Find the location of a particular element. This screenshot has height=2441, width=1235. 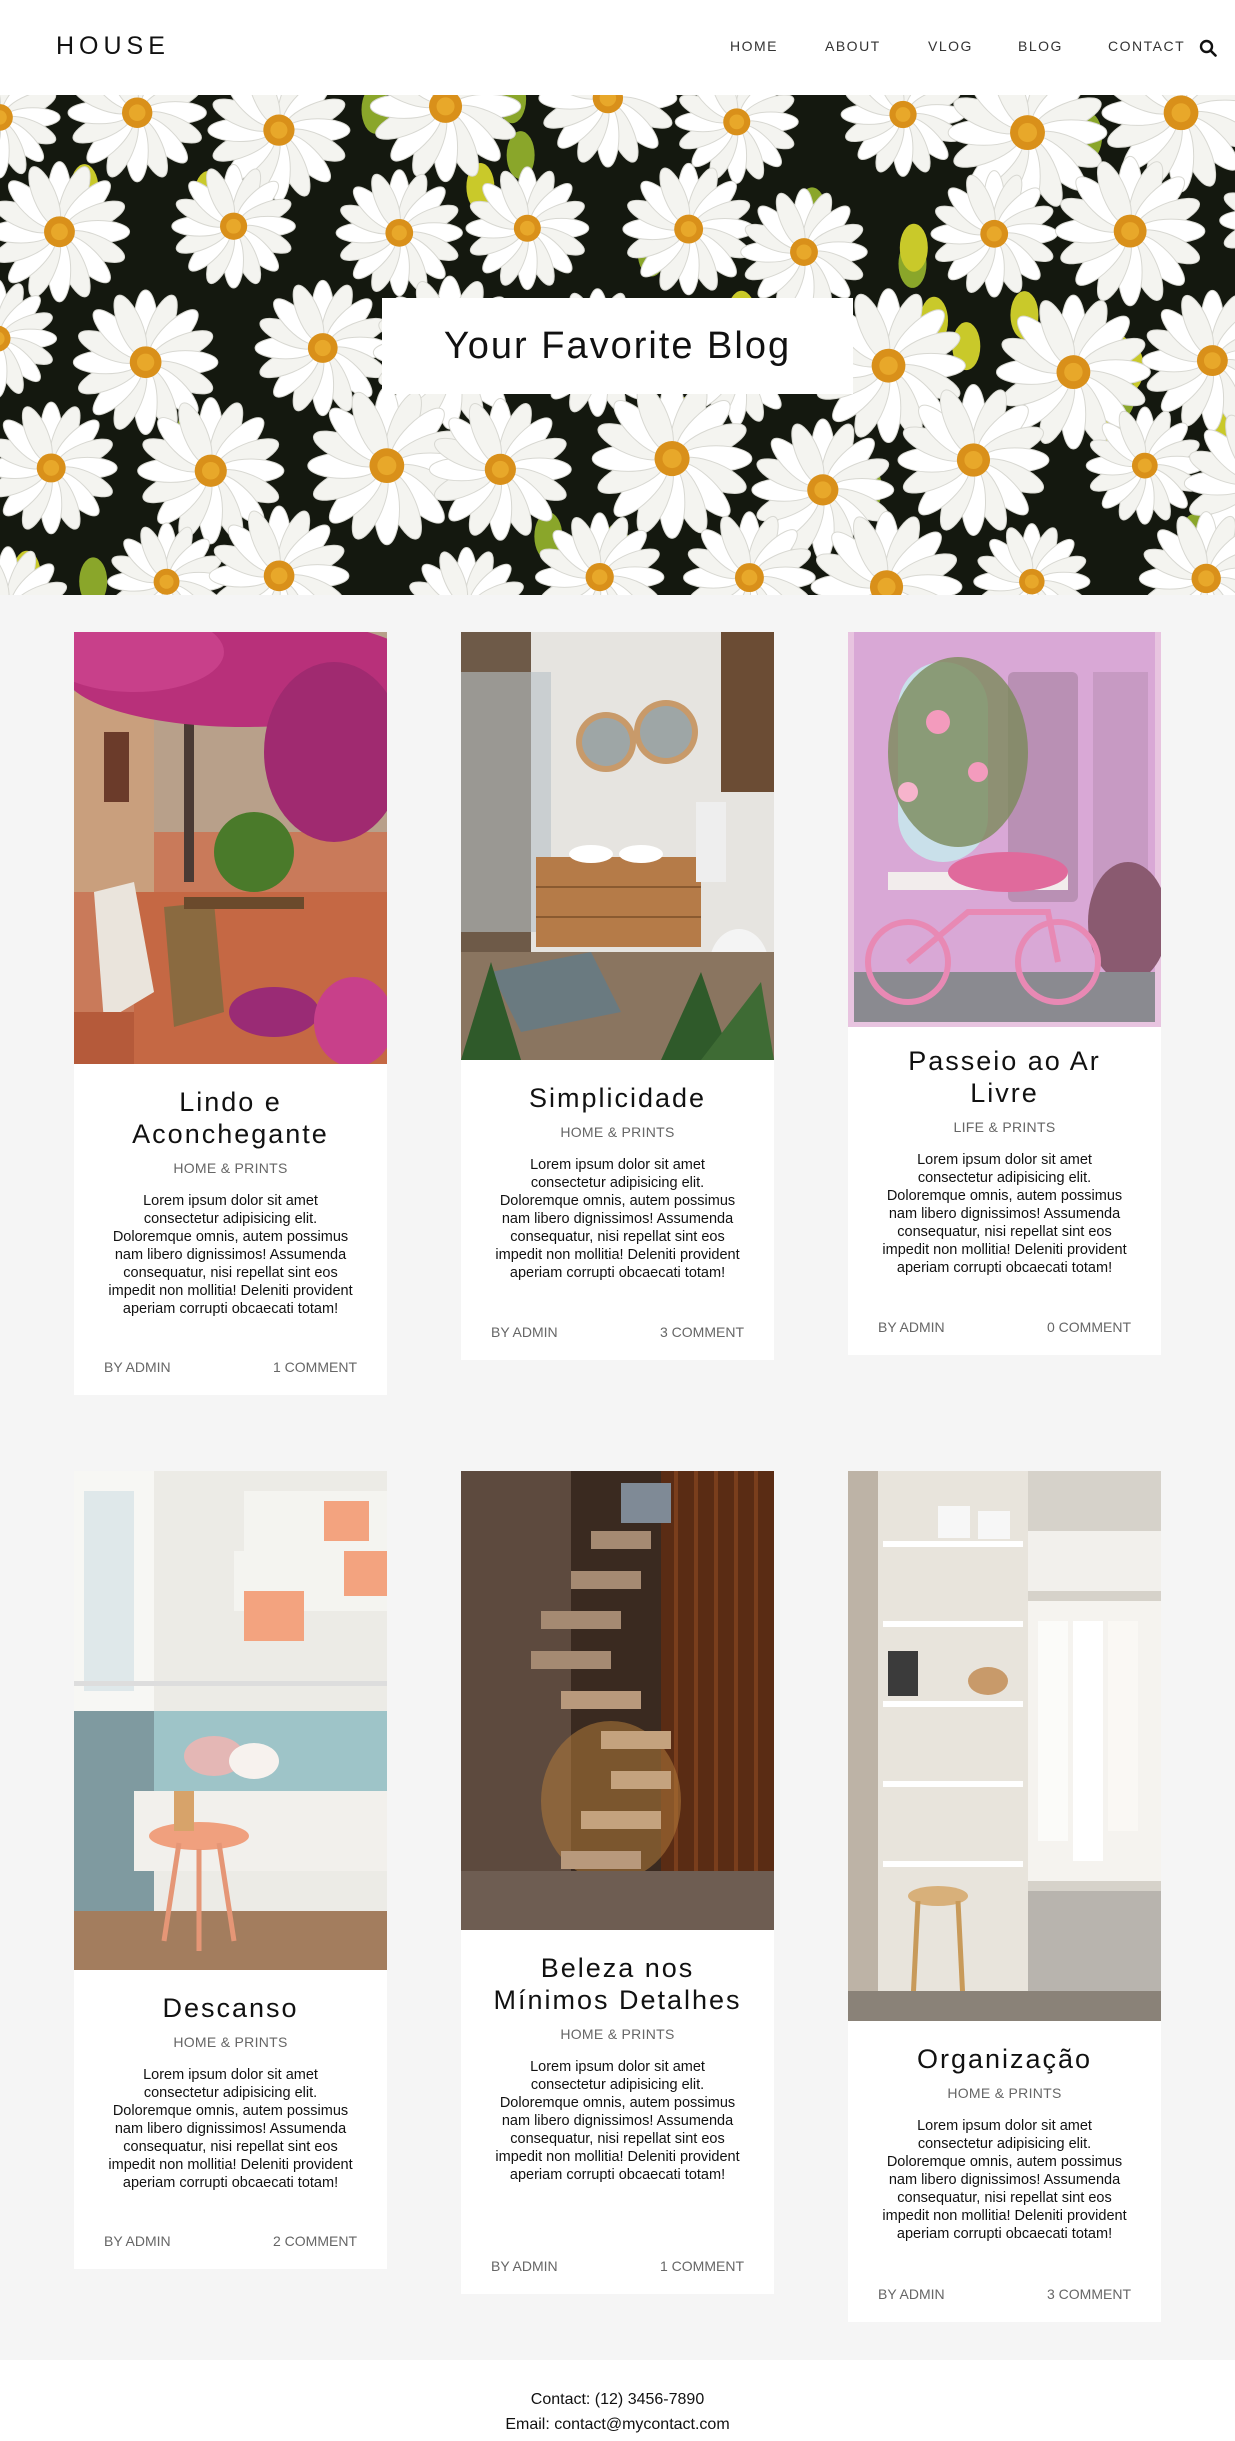

post-image-spiral-staircase is located at coordinates (617, 1700).